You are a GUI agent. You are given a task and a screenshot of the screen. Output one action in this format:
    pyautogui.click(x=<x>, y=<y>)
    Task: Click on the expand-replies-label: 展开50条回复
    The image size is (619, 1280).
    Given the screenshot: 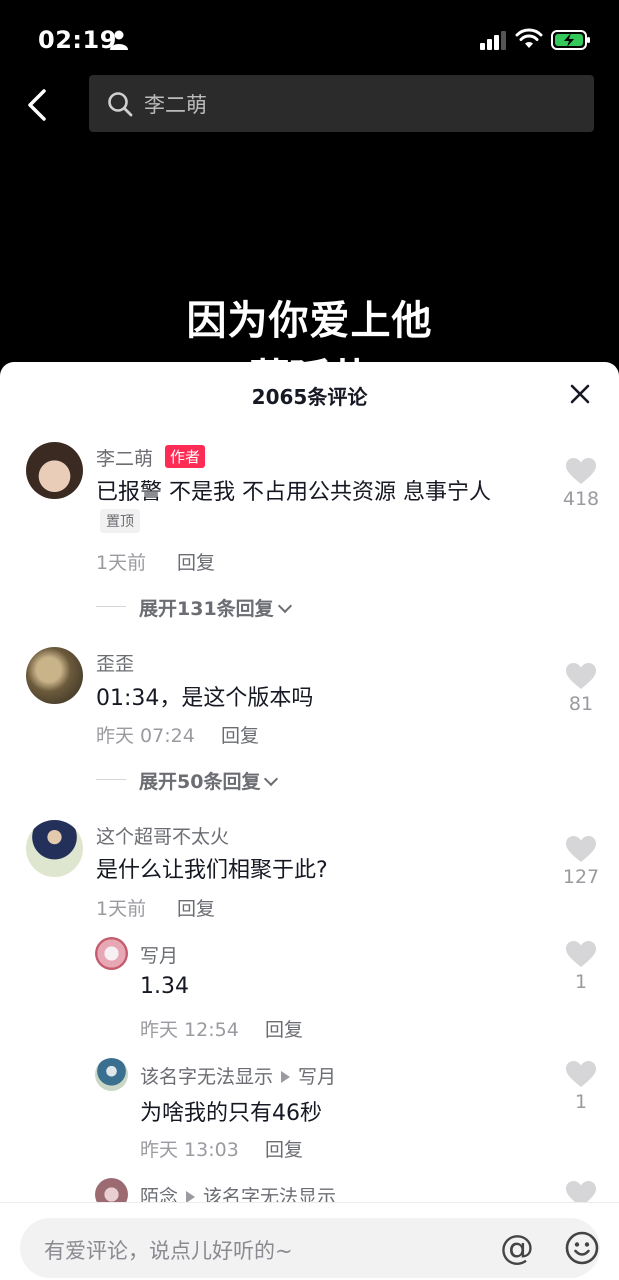 What is the action you would take?
    pyautogui.click(x=200, y=782)
    